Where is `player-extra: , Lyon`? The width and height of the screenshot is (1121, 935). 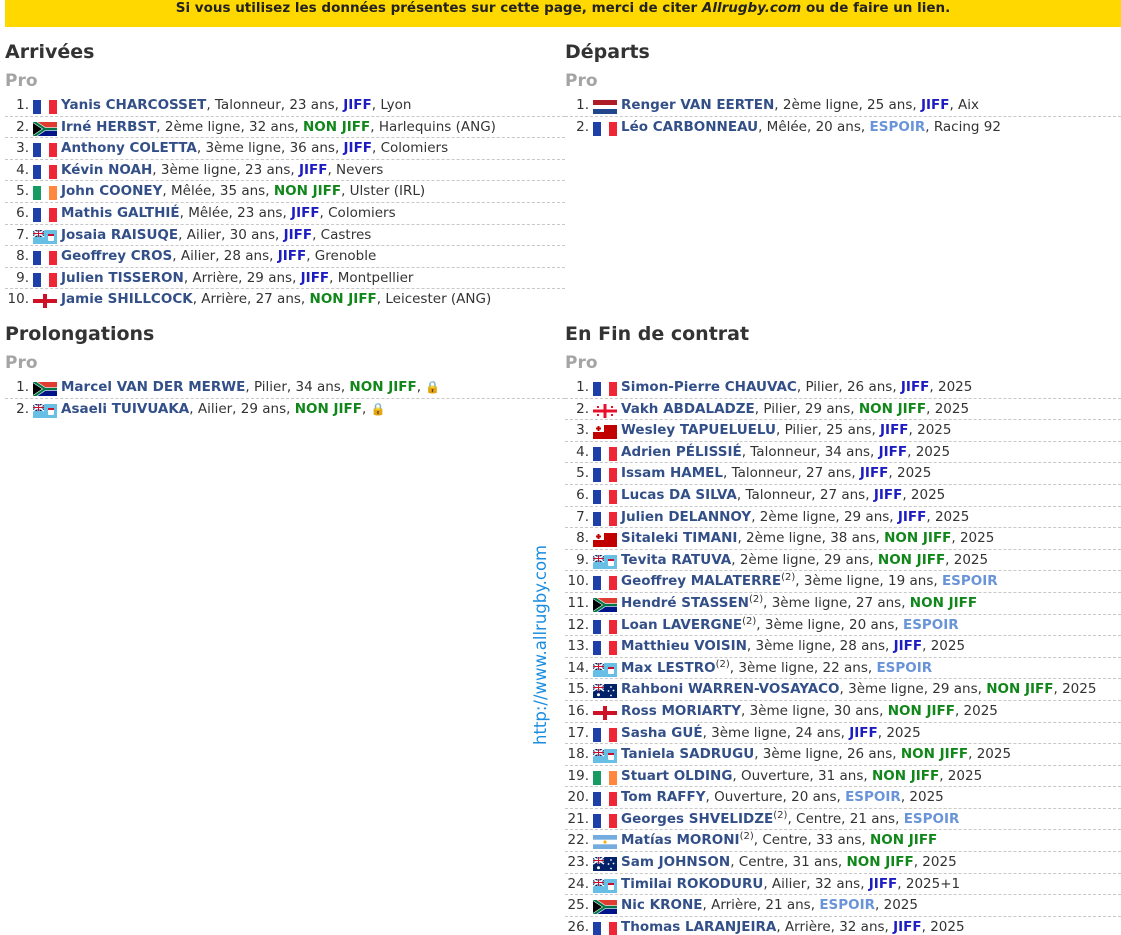
player-extra: , Lyon is located at coordinates (391, 105).